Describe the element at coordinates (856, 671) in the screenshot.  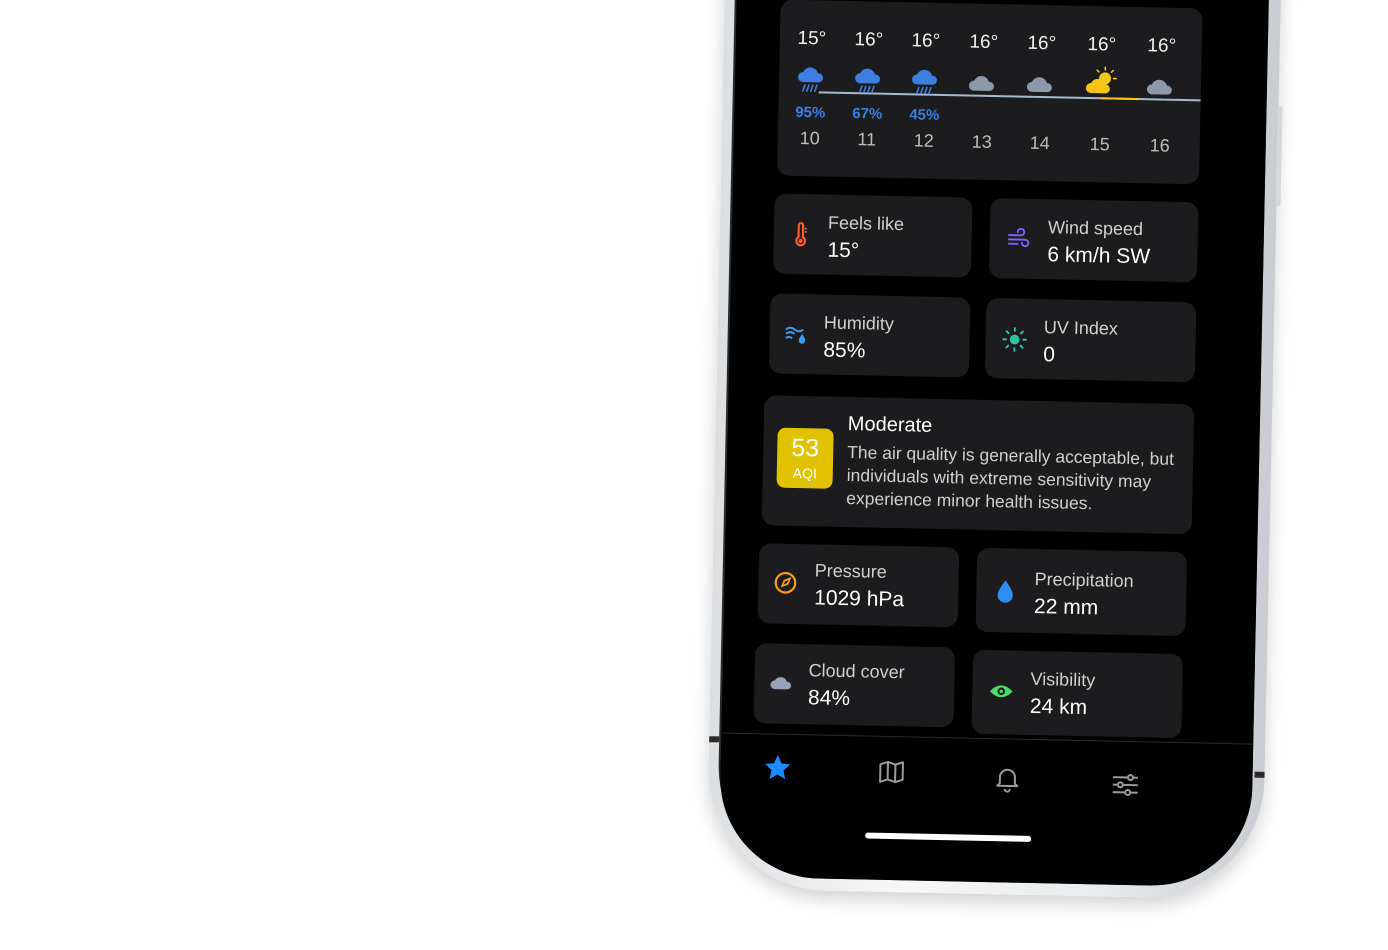
I see `cloud-cover-label: Cloud cover` at that location.